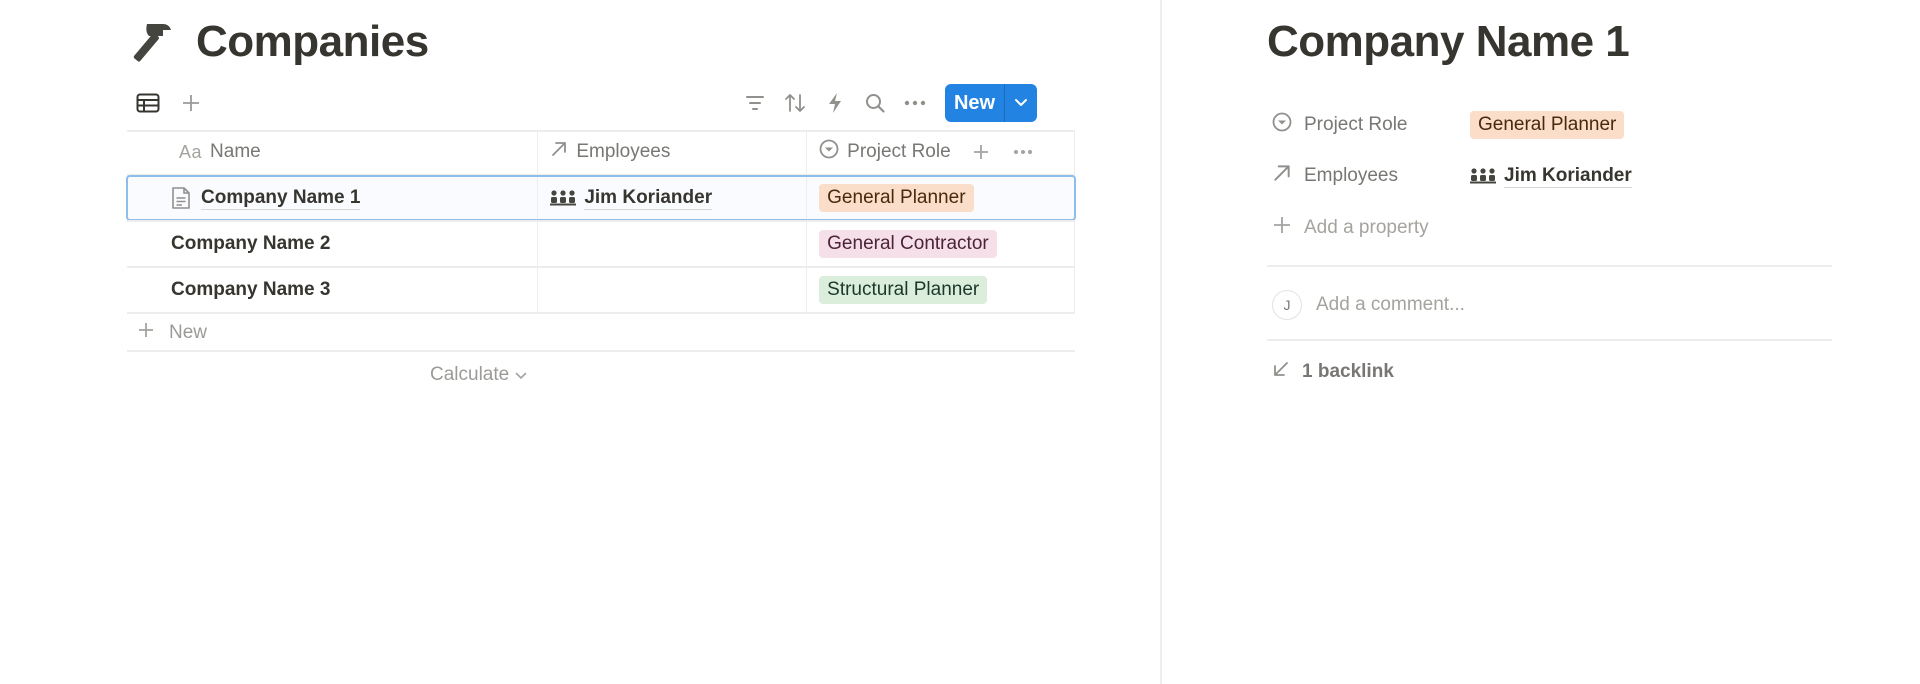 The width and height of the screenshot is (1920, 684). I want to click on column-header-label: Project Role, so click(899, 151).